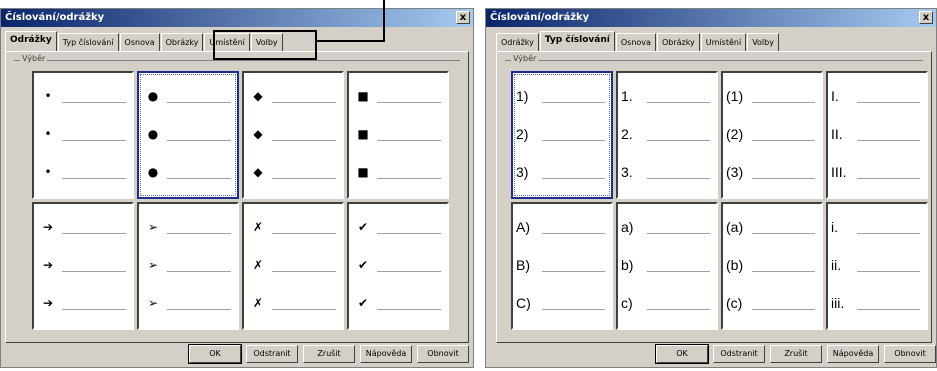  What do you see at coordinates (525, 58) in the screenshot?
I see `group-label: Výběr` at bounding box center [525, 58].